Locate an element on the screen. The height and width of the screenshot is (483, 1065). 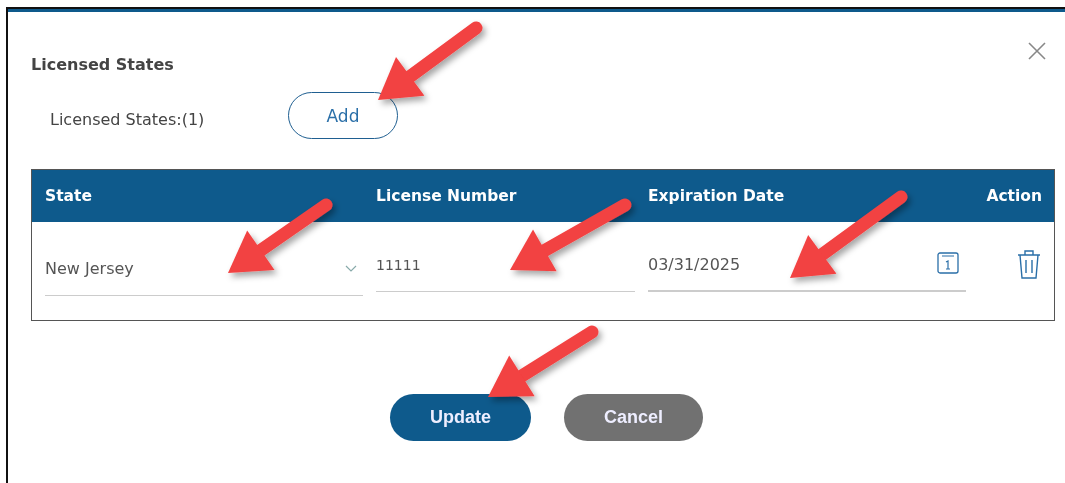
close-icon is located at coordinates (1037, 50).